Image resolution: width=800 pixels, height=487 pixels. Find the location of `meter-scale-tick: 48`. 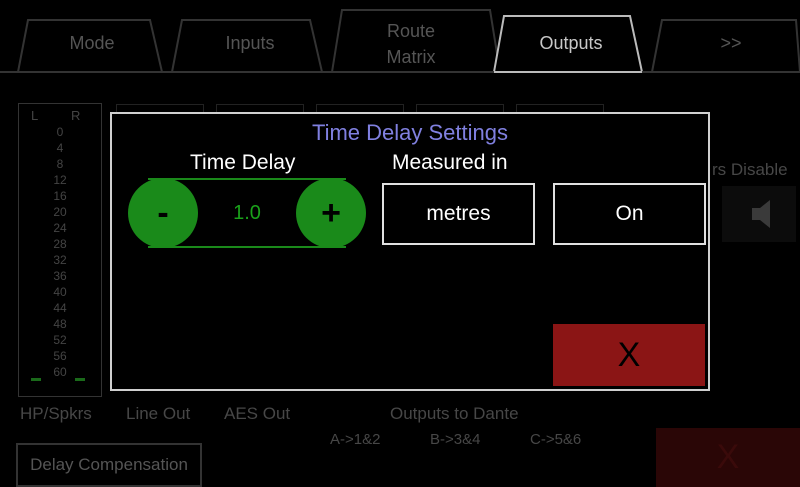

meter-scale-tick: 48 is located at coordinates (60, 324).